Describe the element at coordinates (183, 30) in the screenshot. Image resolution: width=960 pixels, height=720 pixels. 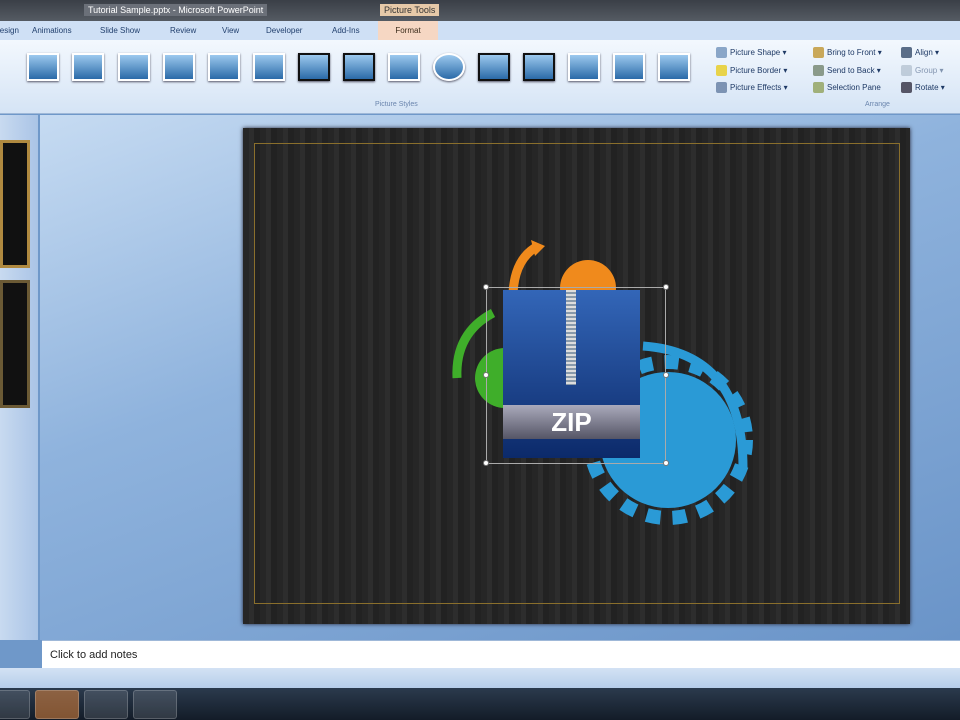
I see `tab-review: Review` at that location.